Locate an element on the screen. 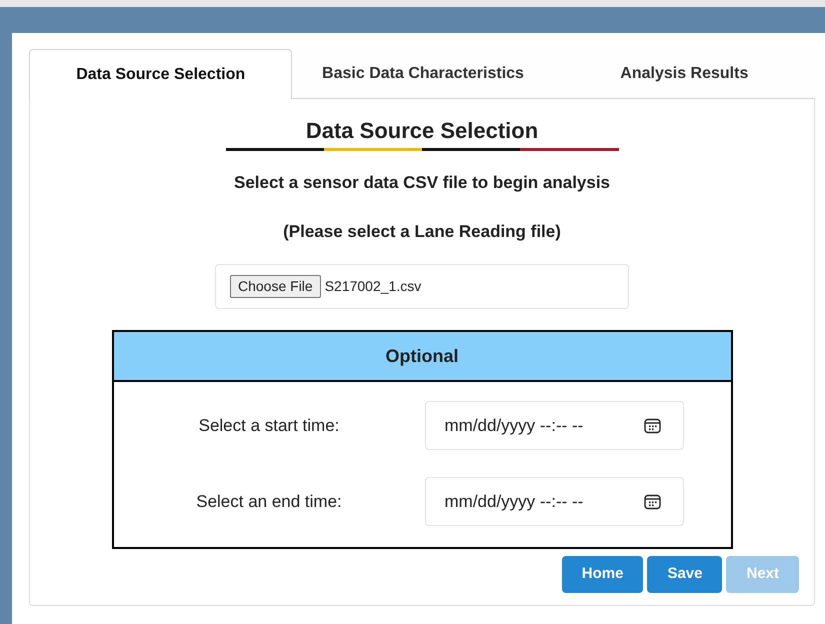 The height and width of the screenshot is (624, 825). instruction-text: Select a sensor data CSV file to begin analysis is located at coordinates (422, 183).